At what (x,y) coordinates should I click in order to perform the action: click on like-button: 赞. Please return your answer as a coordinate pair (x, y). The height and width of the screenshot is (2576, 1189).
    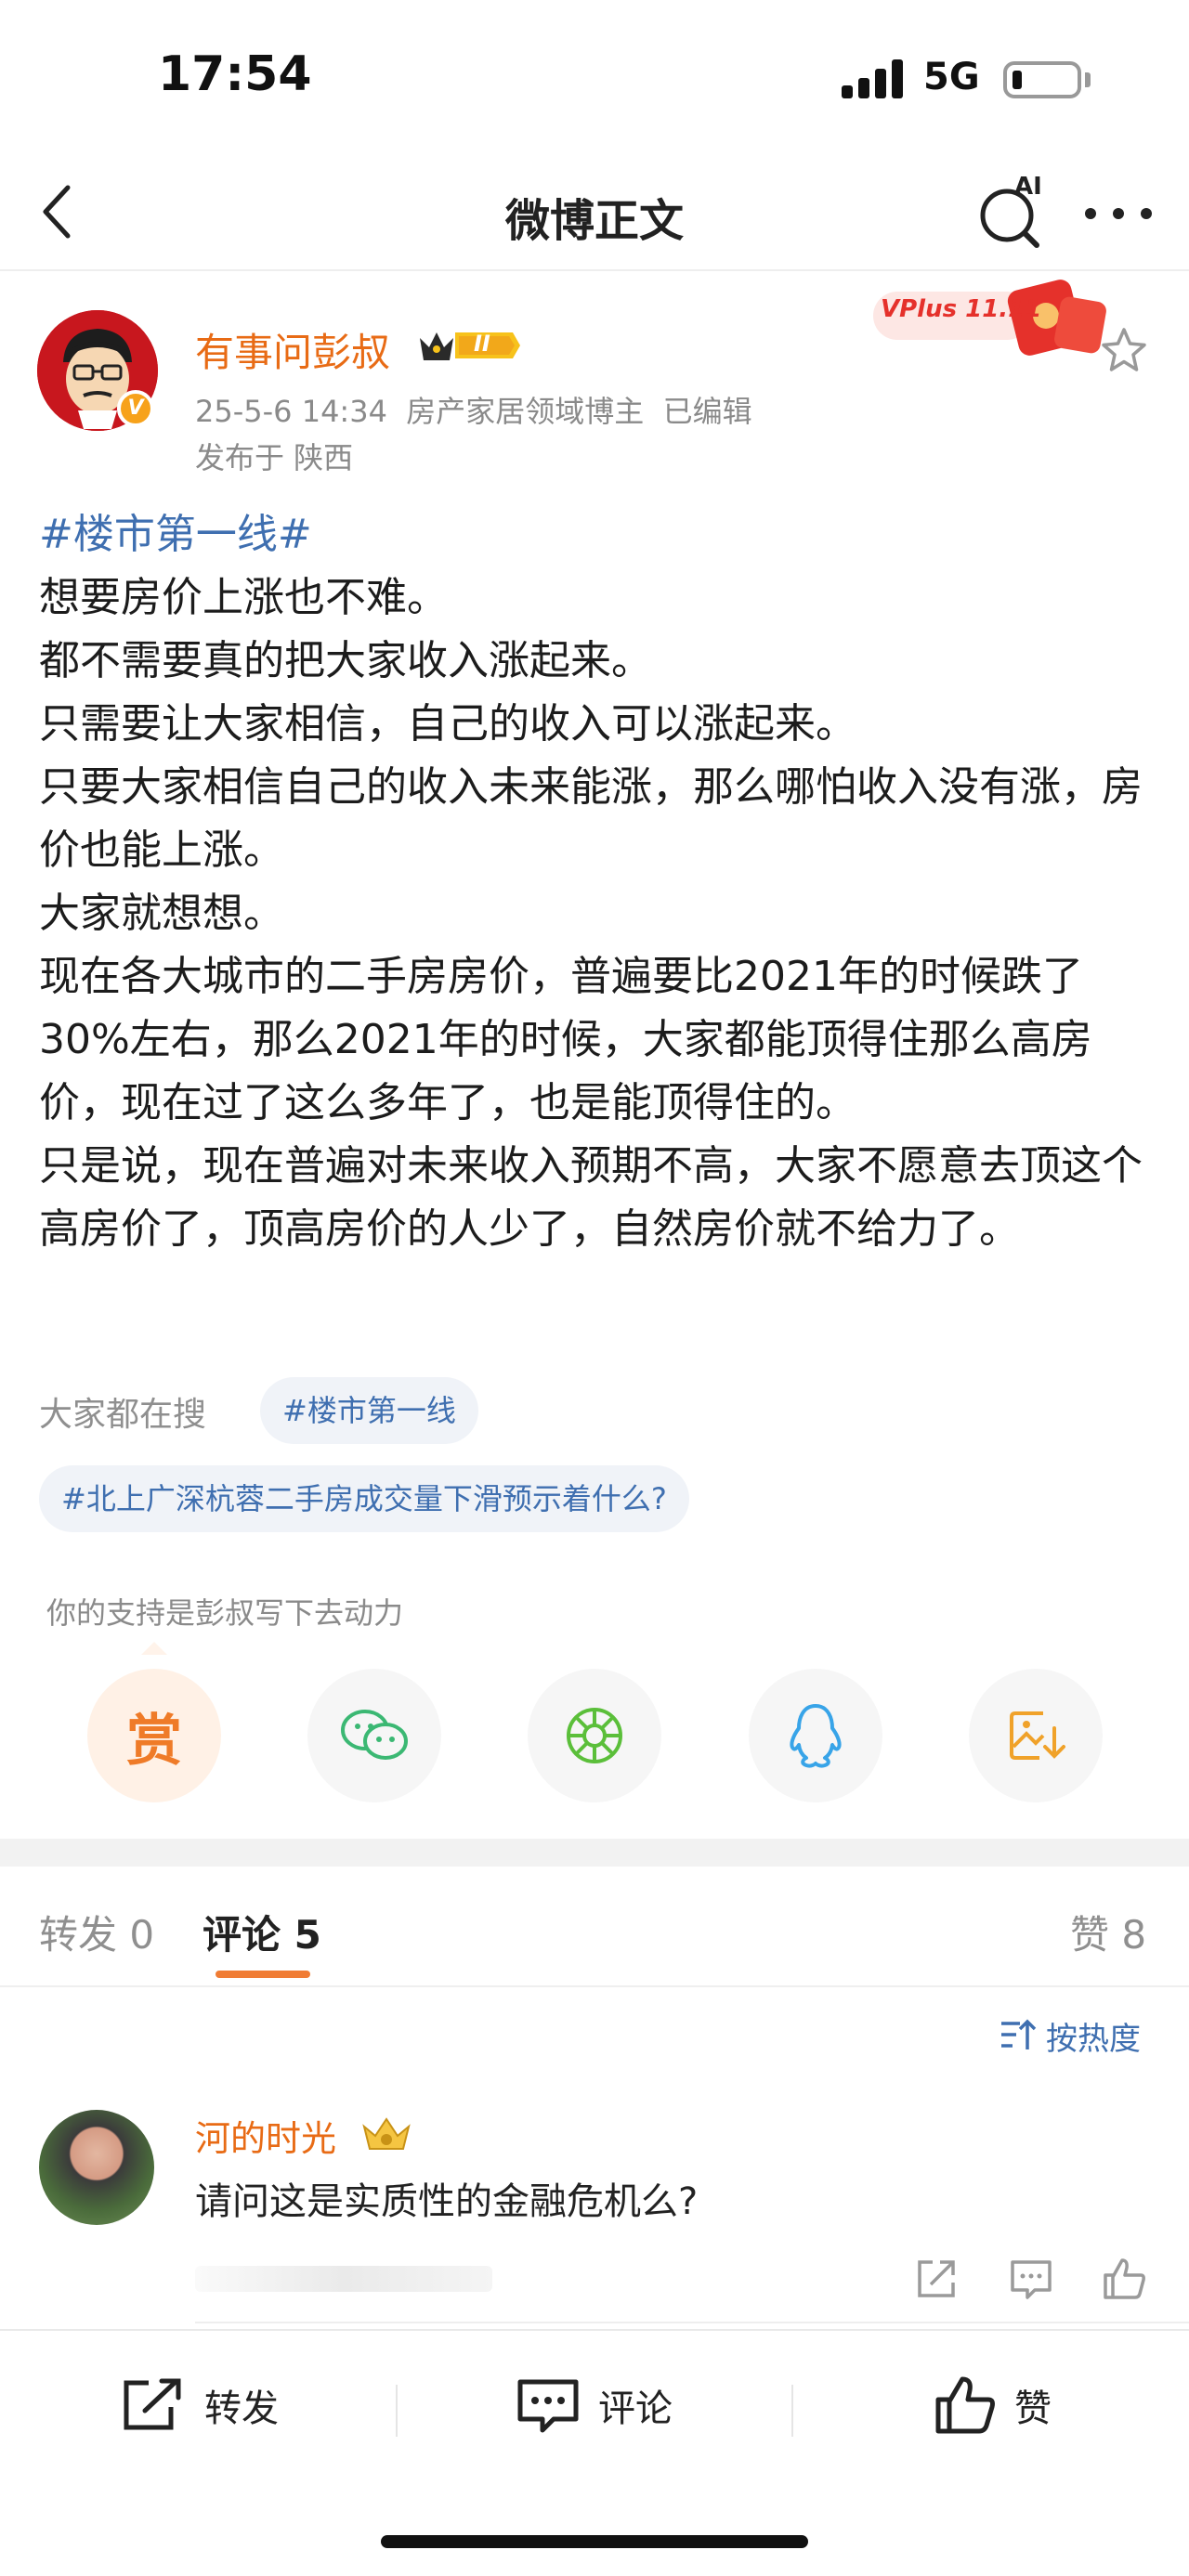
    Looking at the image, I should click on (993, 2405).